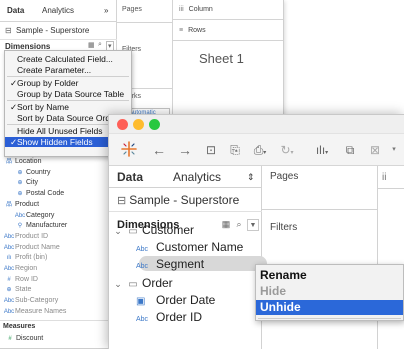 This screenshot has width=404, height=349. Describe the element at coordinates (138, 124) in the screenshot. I see `minimize-button` at that location.